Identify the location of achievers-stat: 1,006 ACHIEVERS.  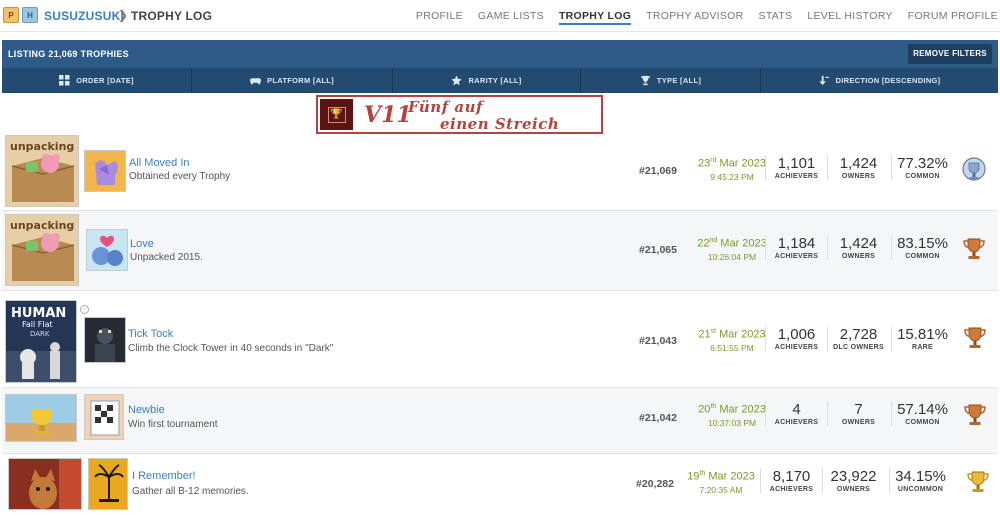
(796, 338).